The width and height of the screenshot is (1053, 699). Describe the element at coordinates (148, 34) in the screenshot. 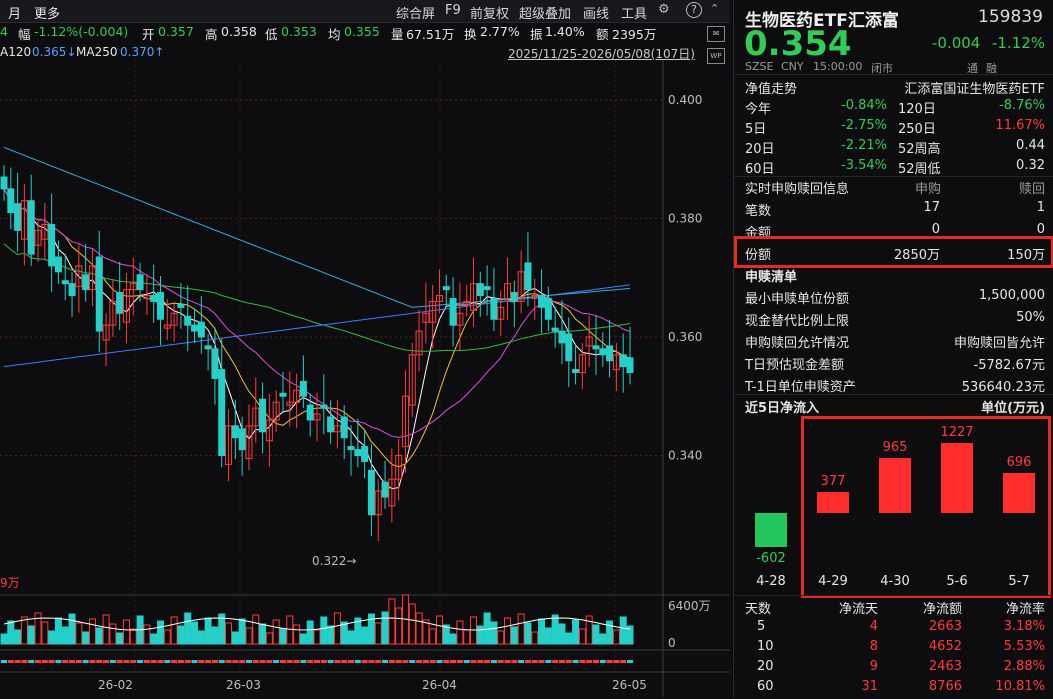

I see `open-label: 开` at that location.